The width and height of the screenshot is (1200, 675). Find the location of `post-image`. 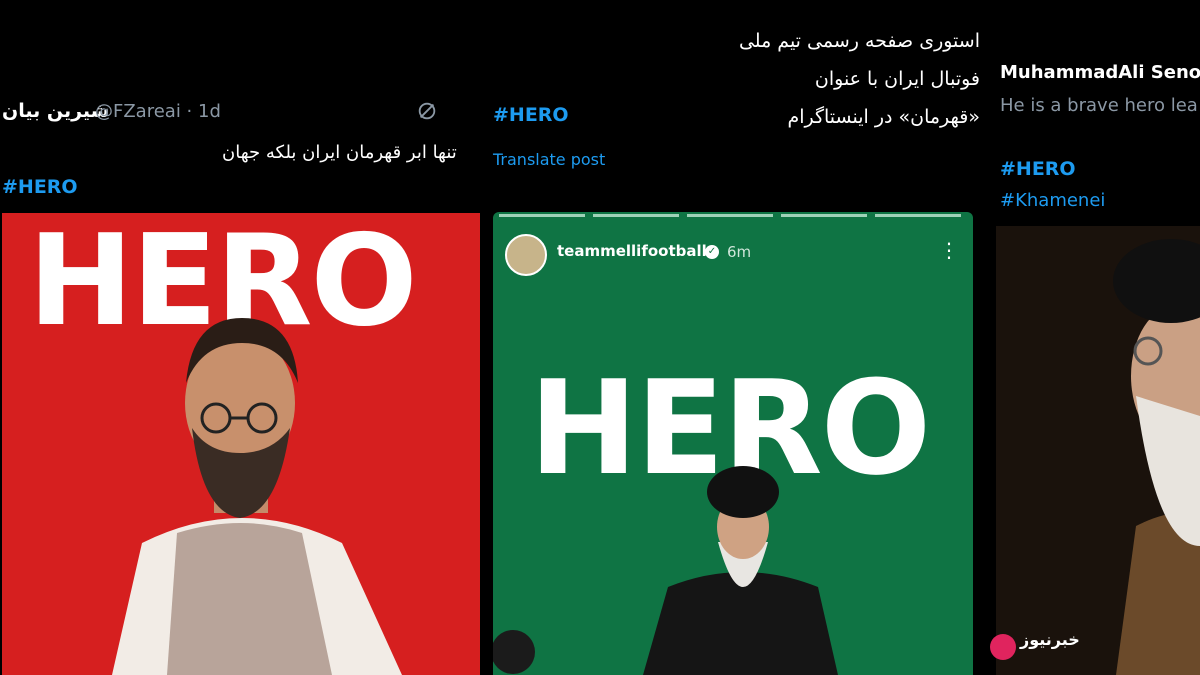

post-image is located at coordinates (1098, 450).